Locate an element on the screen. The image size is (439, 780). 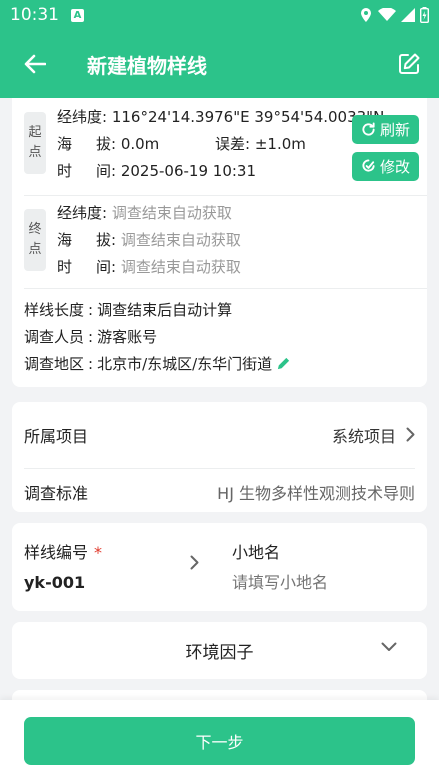
page-title: 新建植物样线 is located at coordinates (147, 65).